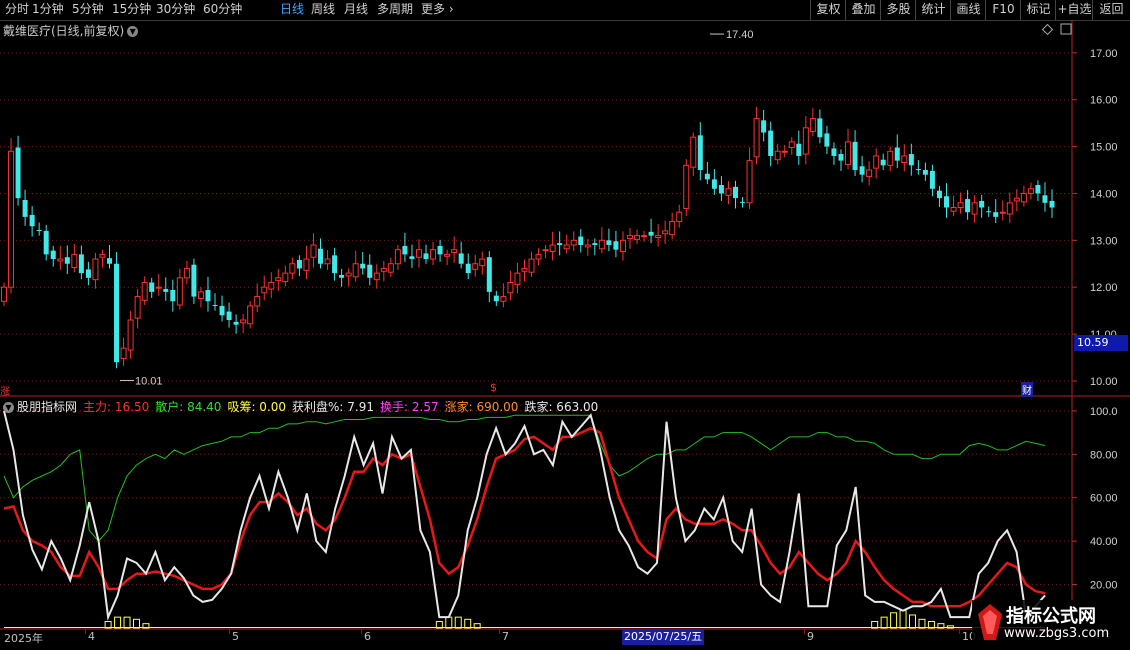  What do you see at coordinates (1104, 194) in the screenshot?
I see `price-axis-label: 14.00` at bounding box center [1104, 194].